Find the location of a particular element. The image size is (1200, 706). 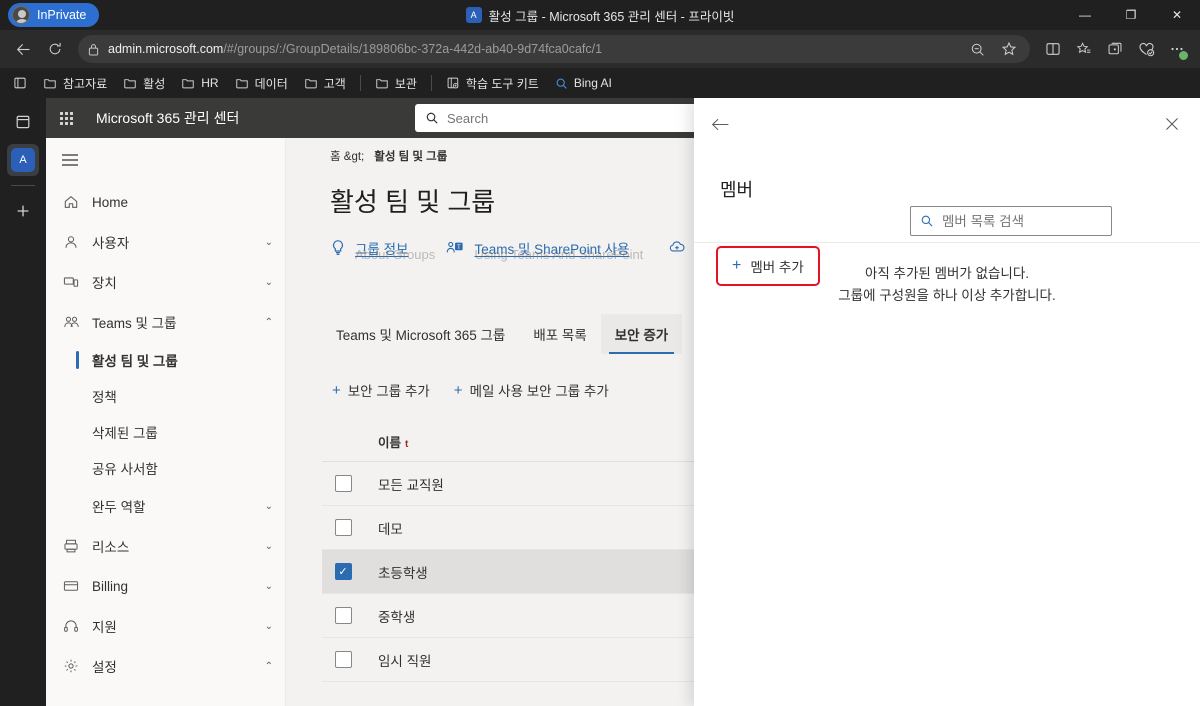

sidebar-subitem-active-teams-and-groups: 활성 팀 및 그룹 is located at coordinates (165, 360).